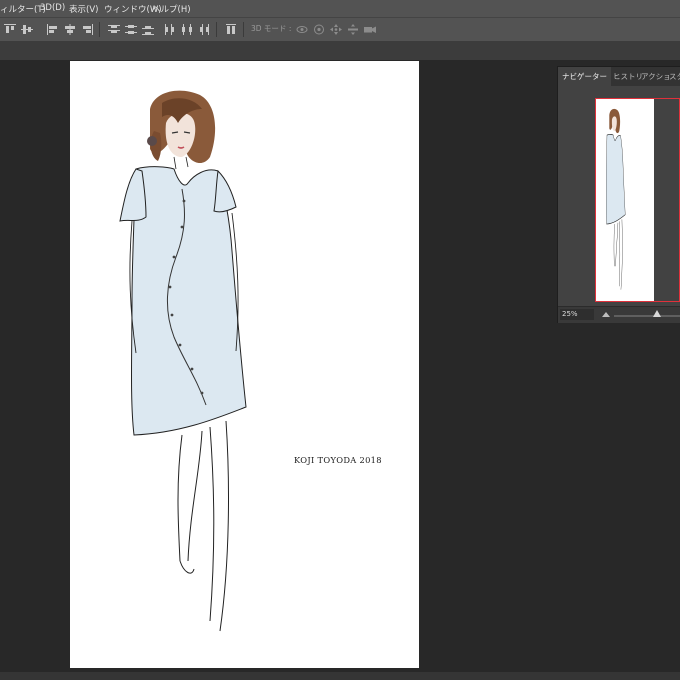 This screenshot has height=680, width=680. Describe the element at coordinates (619, 314) in the screenshot. I see `navigator-zoom-bar: 25%` at that location.